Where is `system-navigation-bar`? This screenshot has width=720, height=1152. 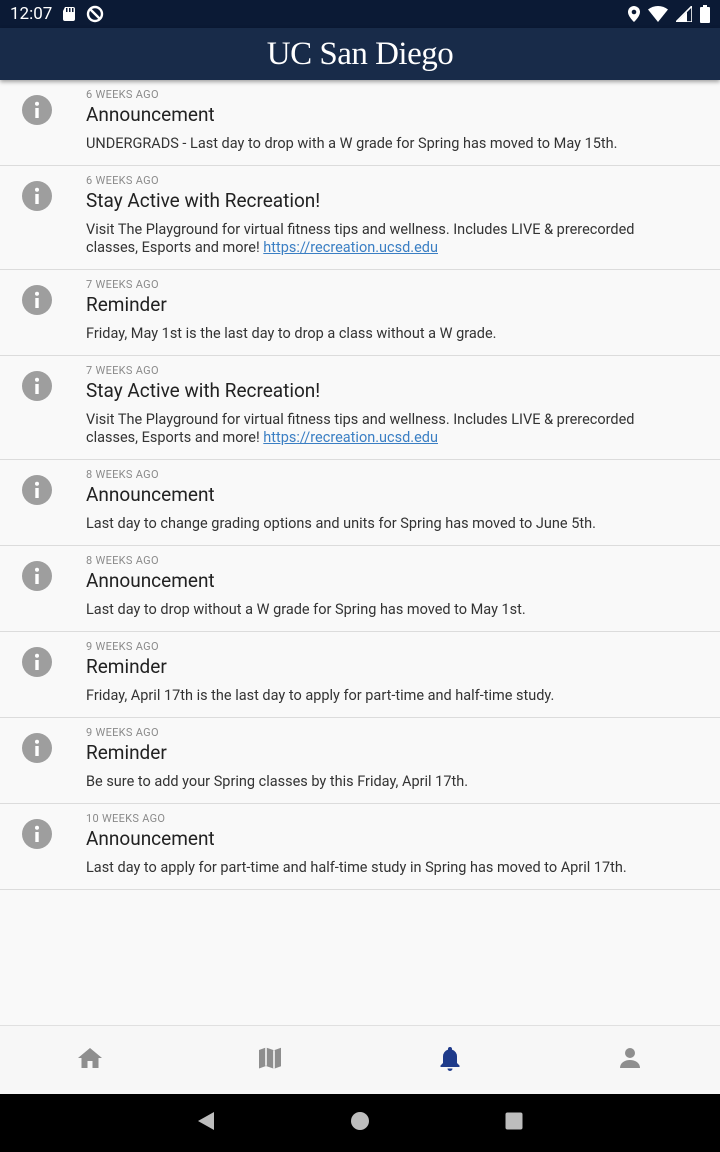
system-navigation-bar is located at coordinates (360, 1123).